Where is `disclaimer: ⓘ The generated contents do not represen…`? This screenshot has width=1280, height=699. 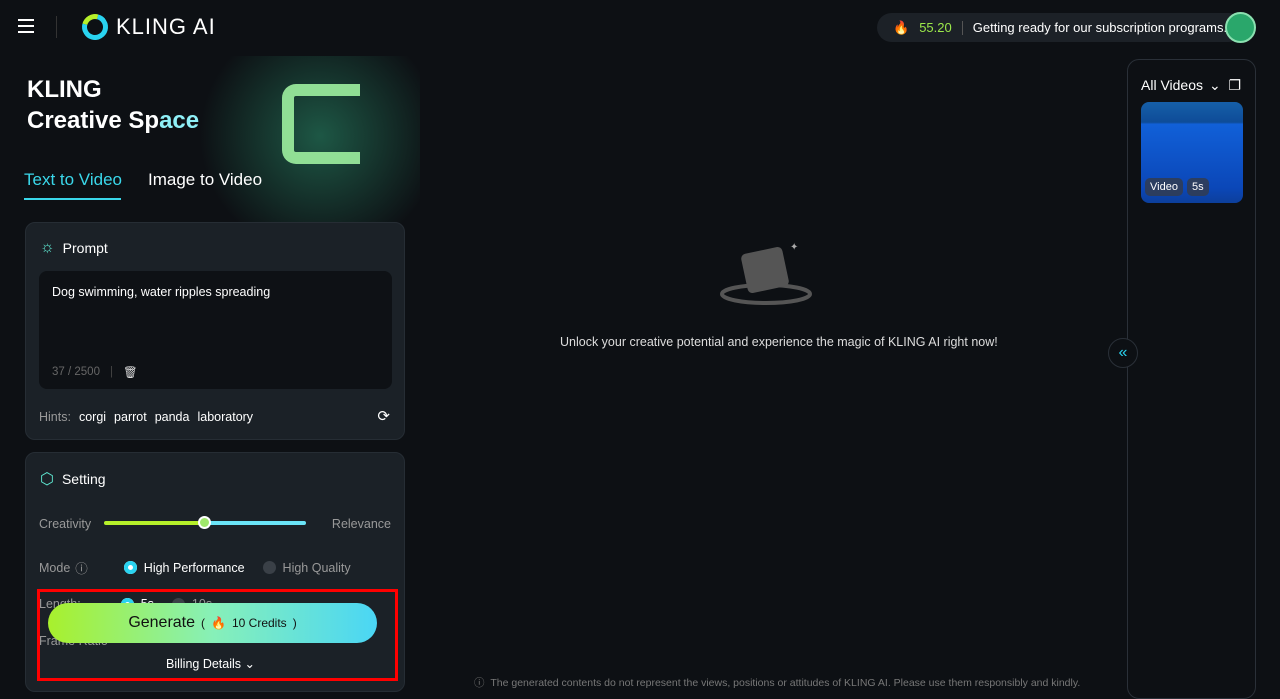
disclaimer: ⓘ The generated contents do not represen… is located at coordinates (777, 683).